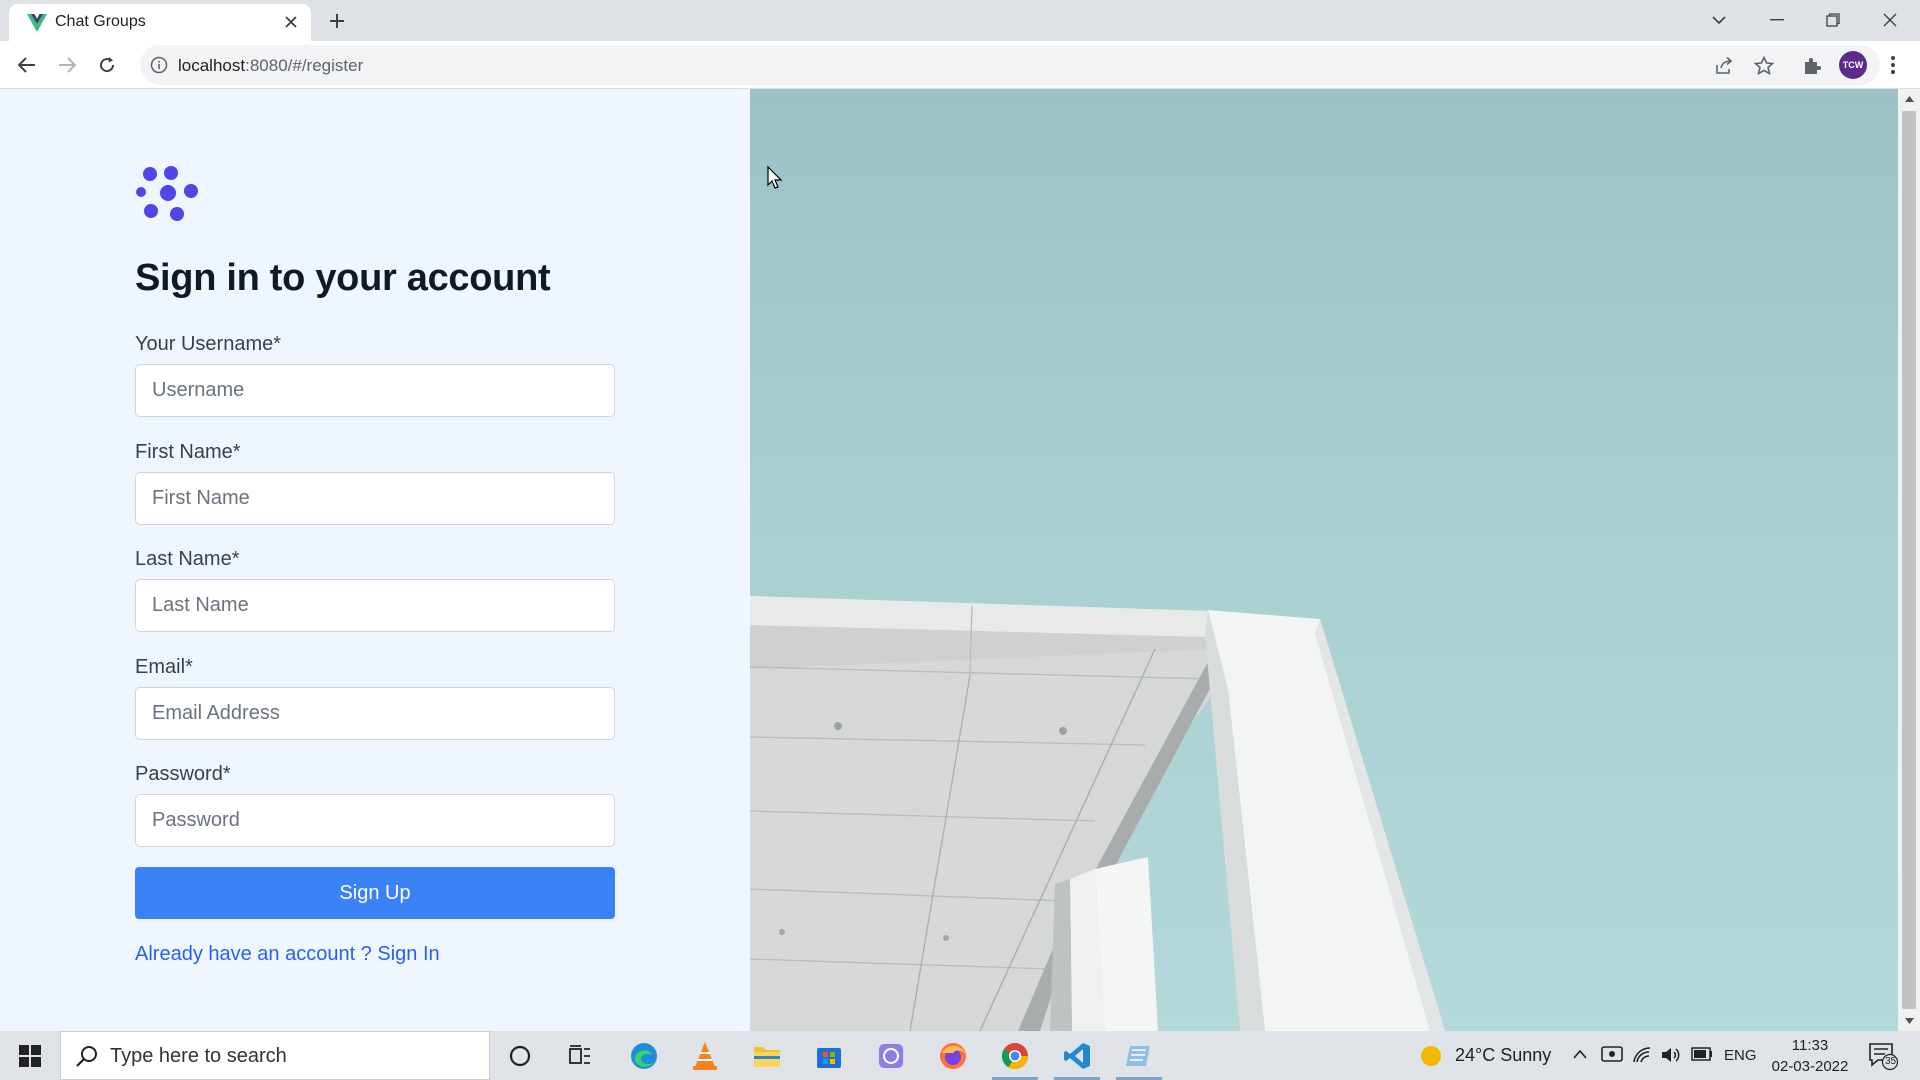 This screenshot has height=1080, width=1920. I want to click on new-tab-icon, so click(337, 21).